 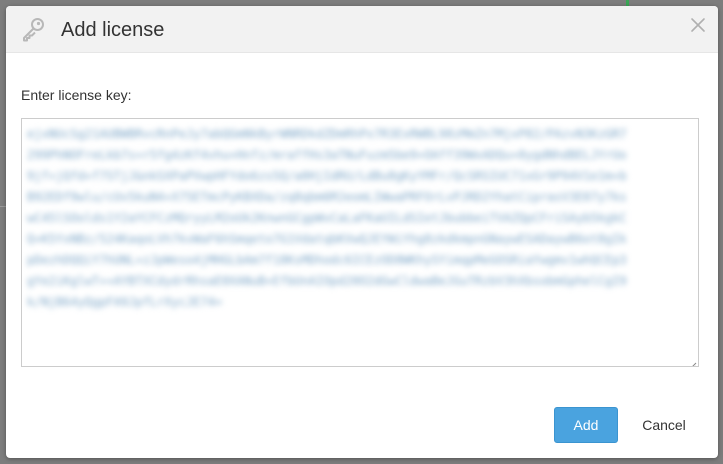 What do you see at coordinates (664, 425) in the screenshot?
I see `cancel-button: Cancel` at bounding box center [664, 425].